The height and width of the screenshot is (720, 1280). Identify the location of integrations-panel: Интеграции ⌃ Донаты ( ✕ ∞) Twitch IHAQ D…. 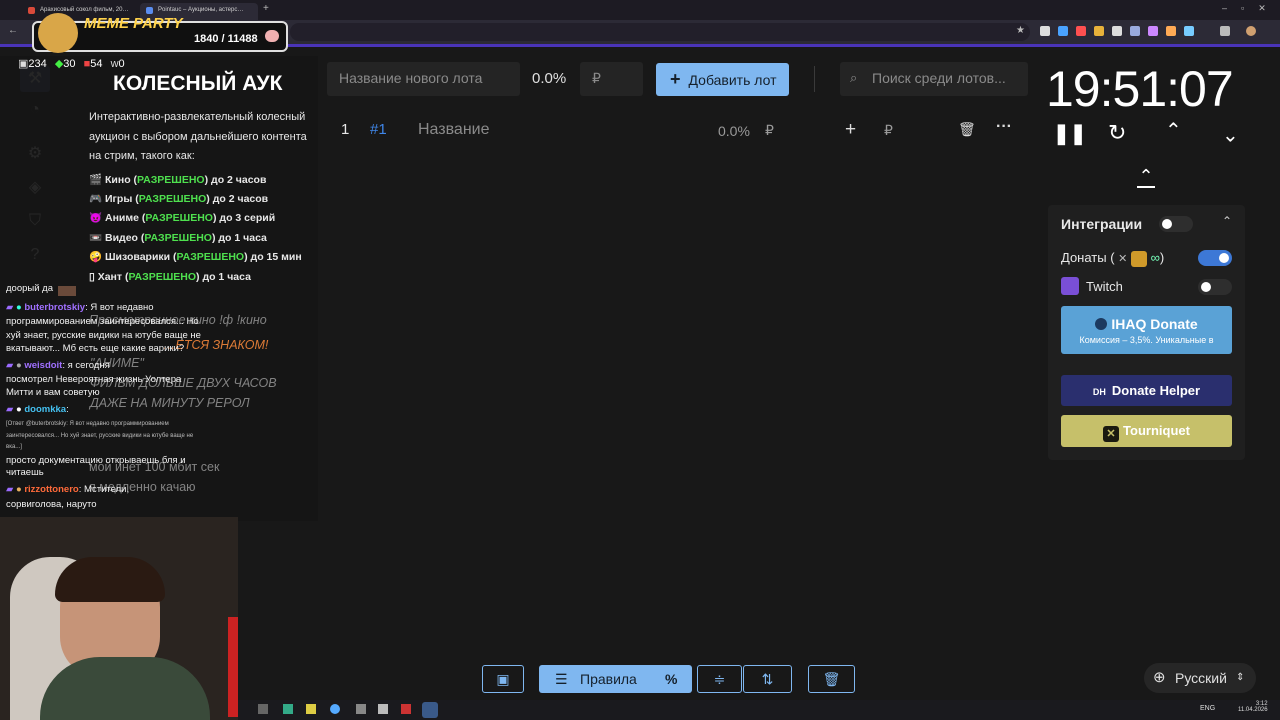
(1146, 332).